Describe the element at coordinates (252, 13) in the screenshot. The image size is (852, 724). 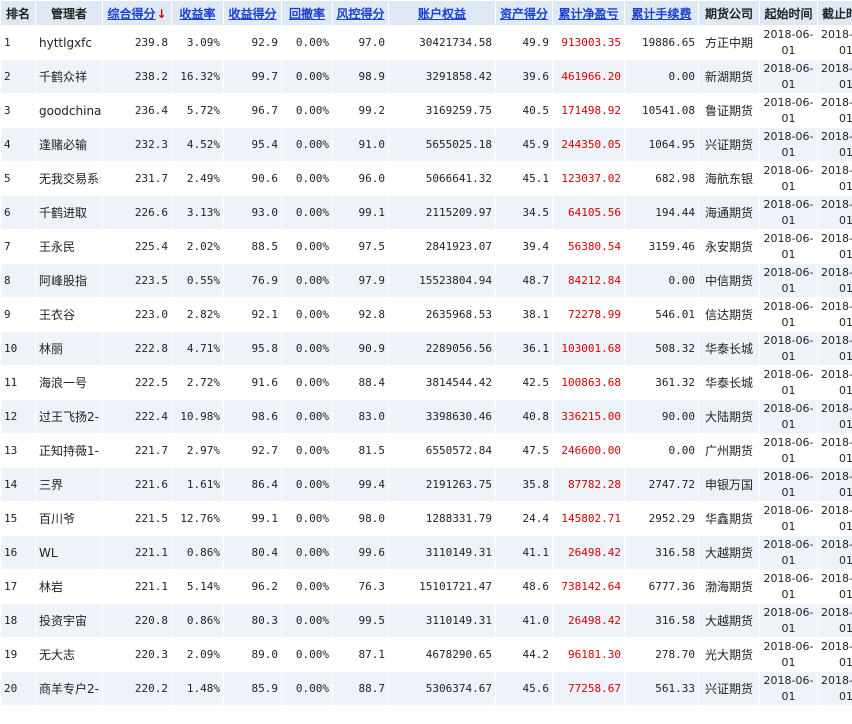
I see `header-return-score-sort-link: 收益得分` at that location.